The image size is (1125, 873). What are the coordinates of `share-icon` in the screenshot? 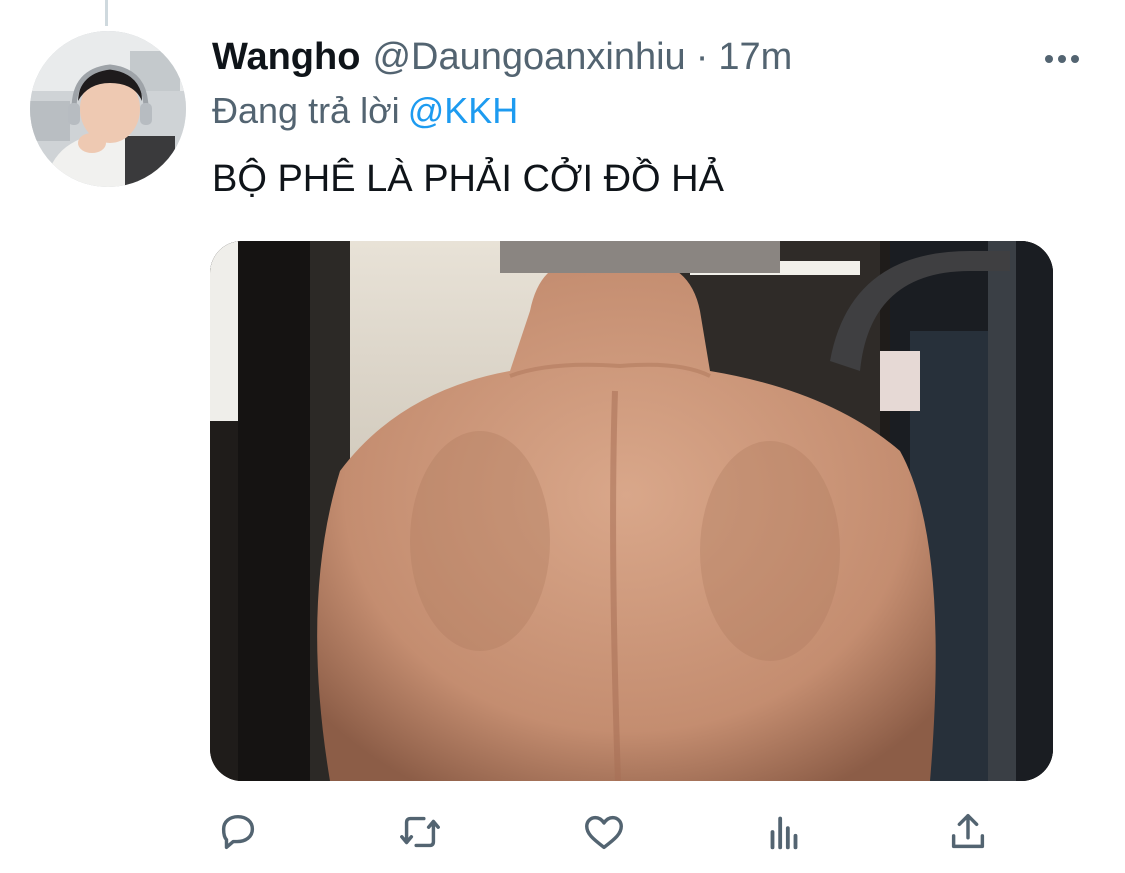 It's located at (968, 831).